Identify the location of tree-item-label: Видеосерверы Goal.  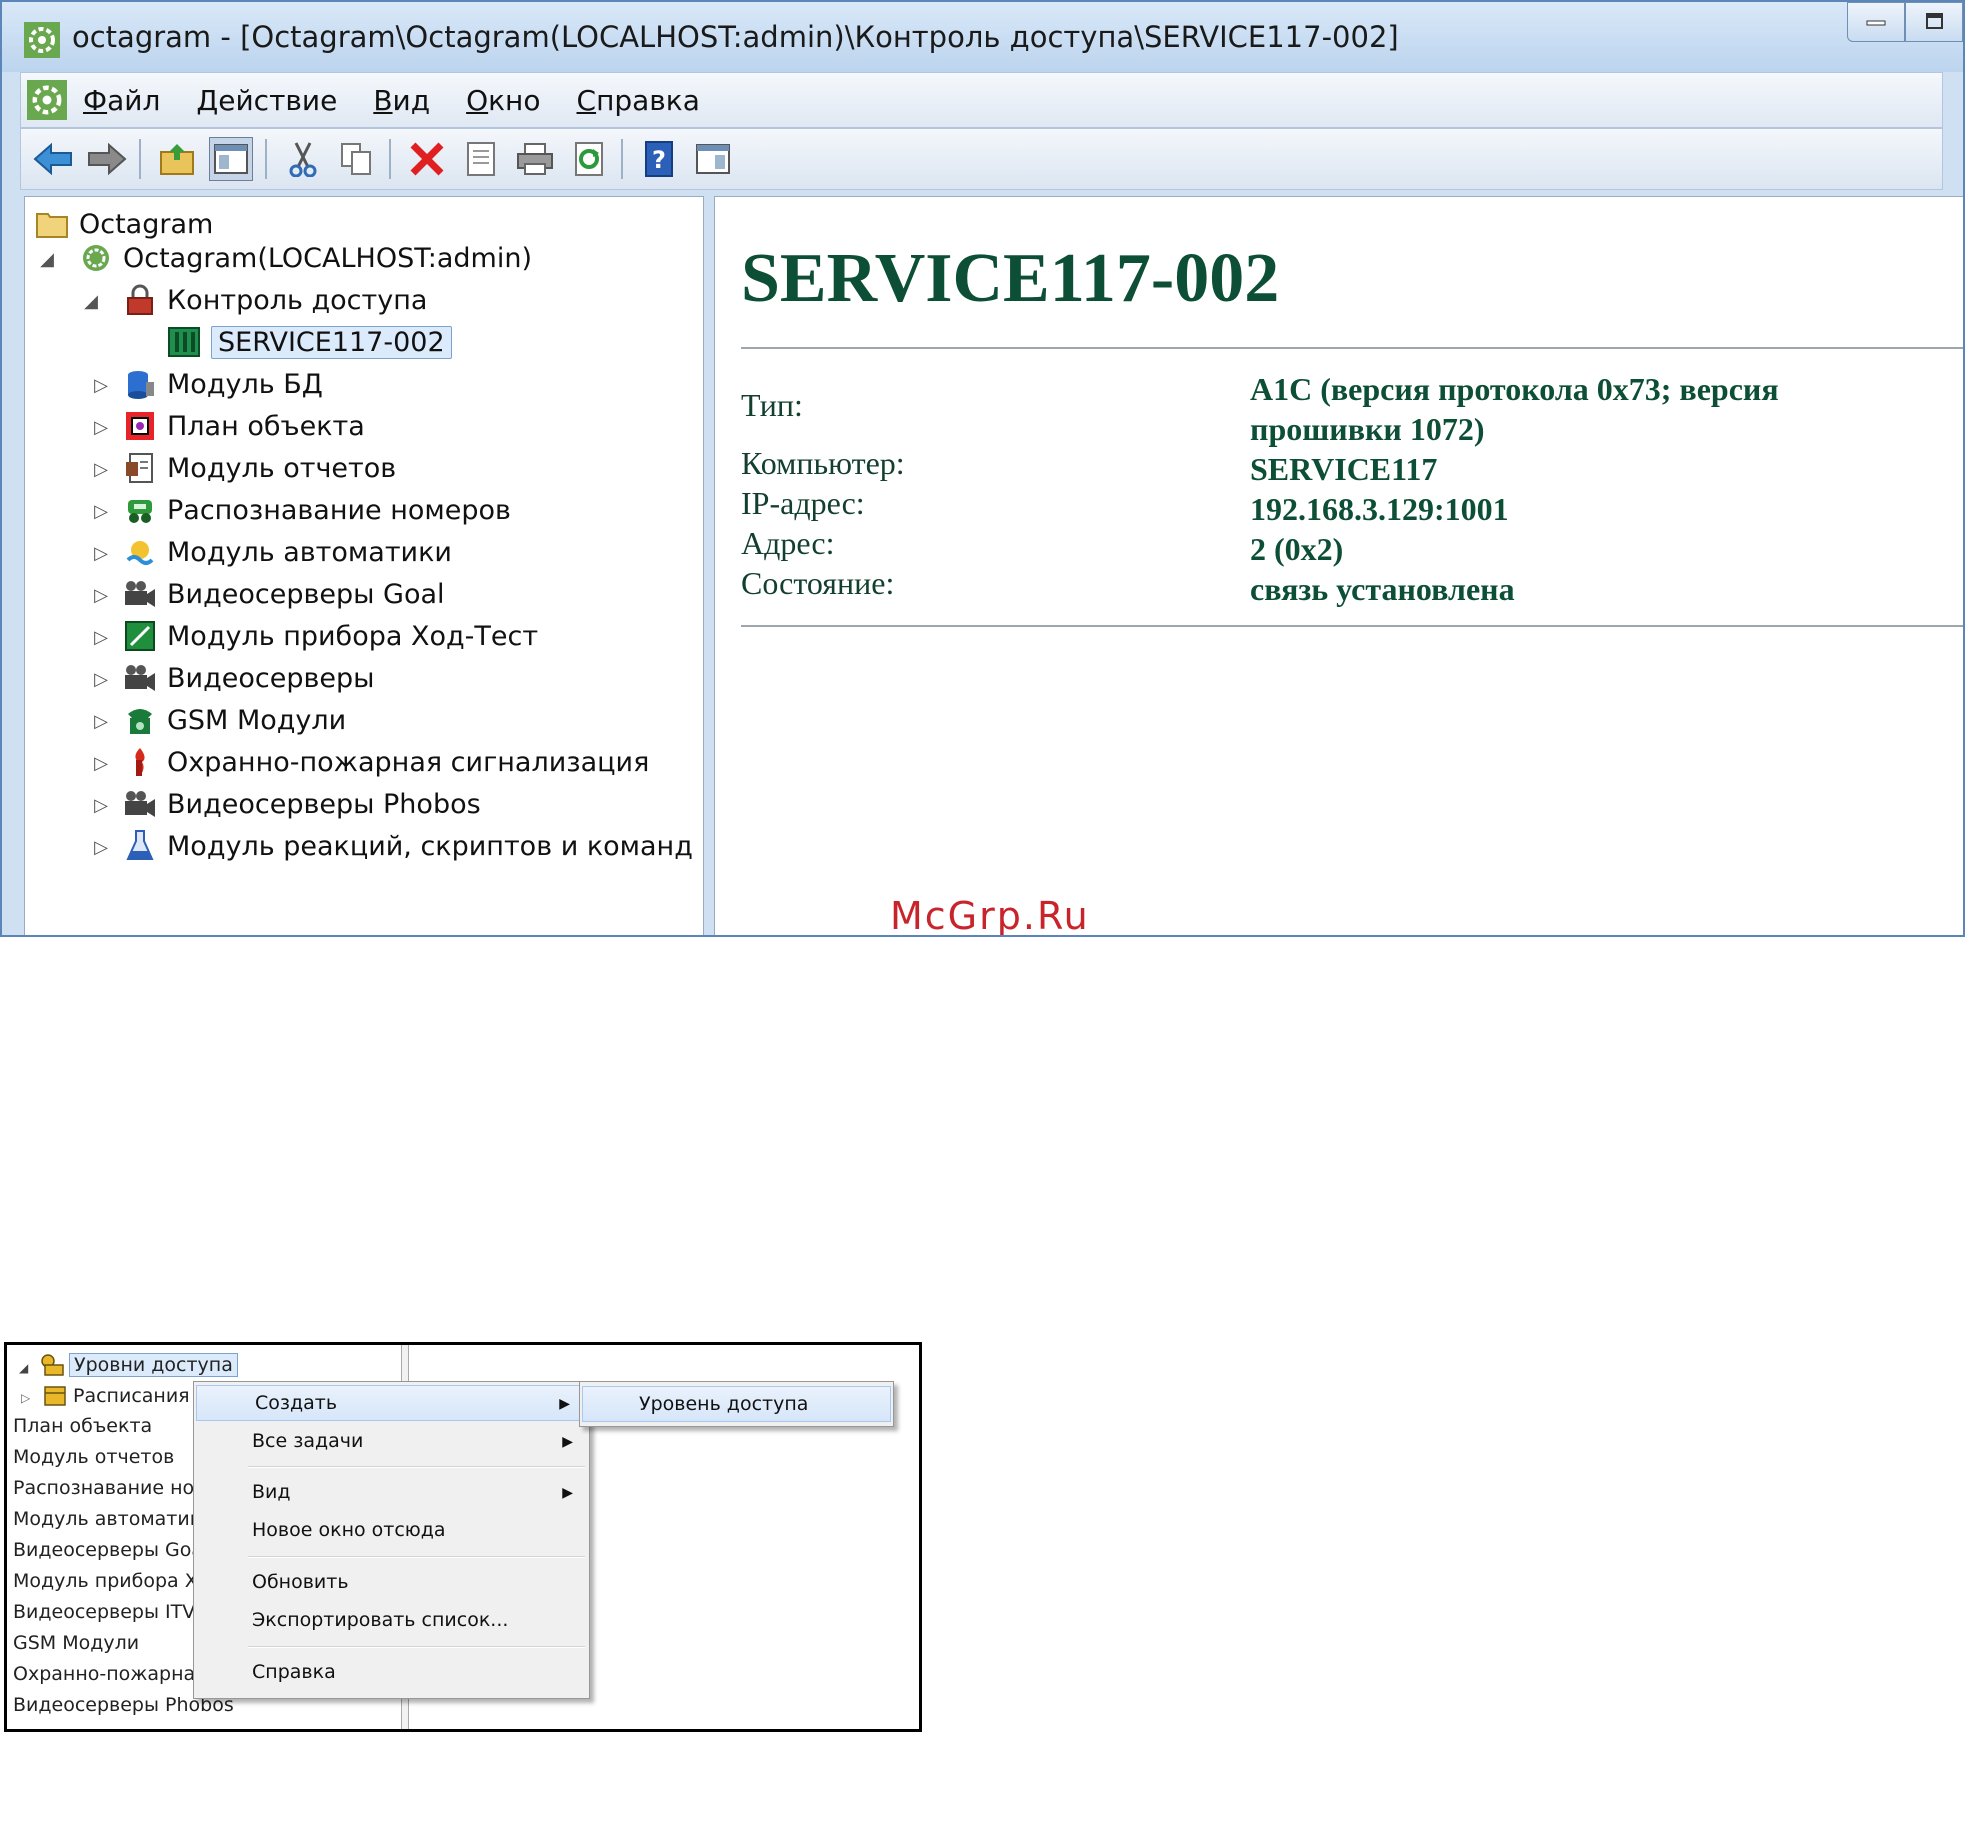
(306, 594).